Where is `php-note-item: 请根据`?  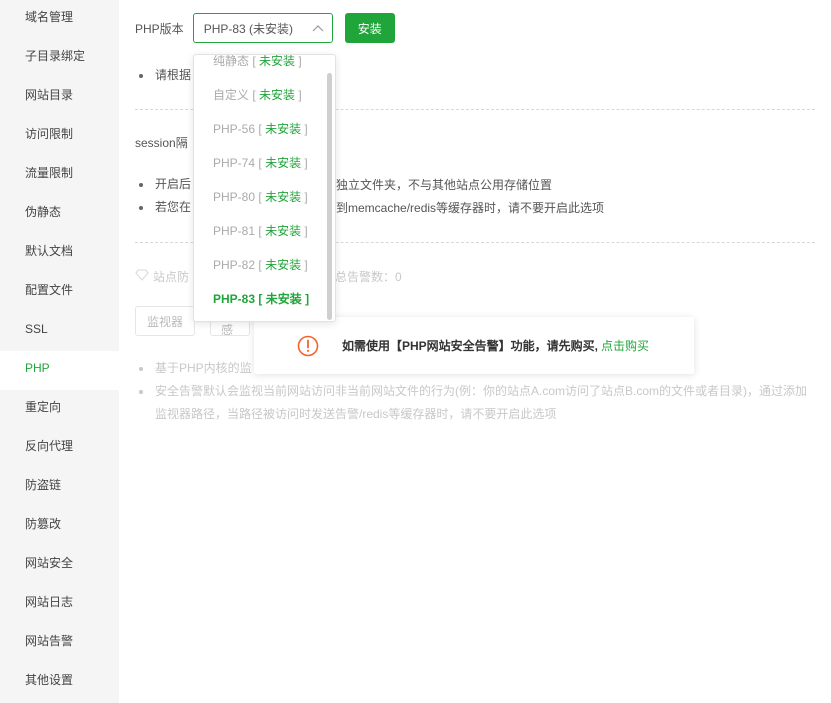
php-note-item: 请根据 is located at coordinates (163, 75).